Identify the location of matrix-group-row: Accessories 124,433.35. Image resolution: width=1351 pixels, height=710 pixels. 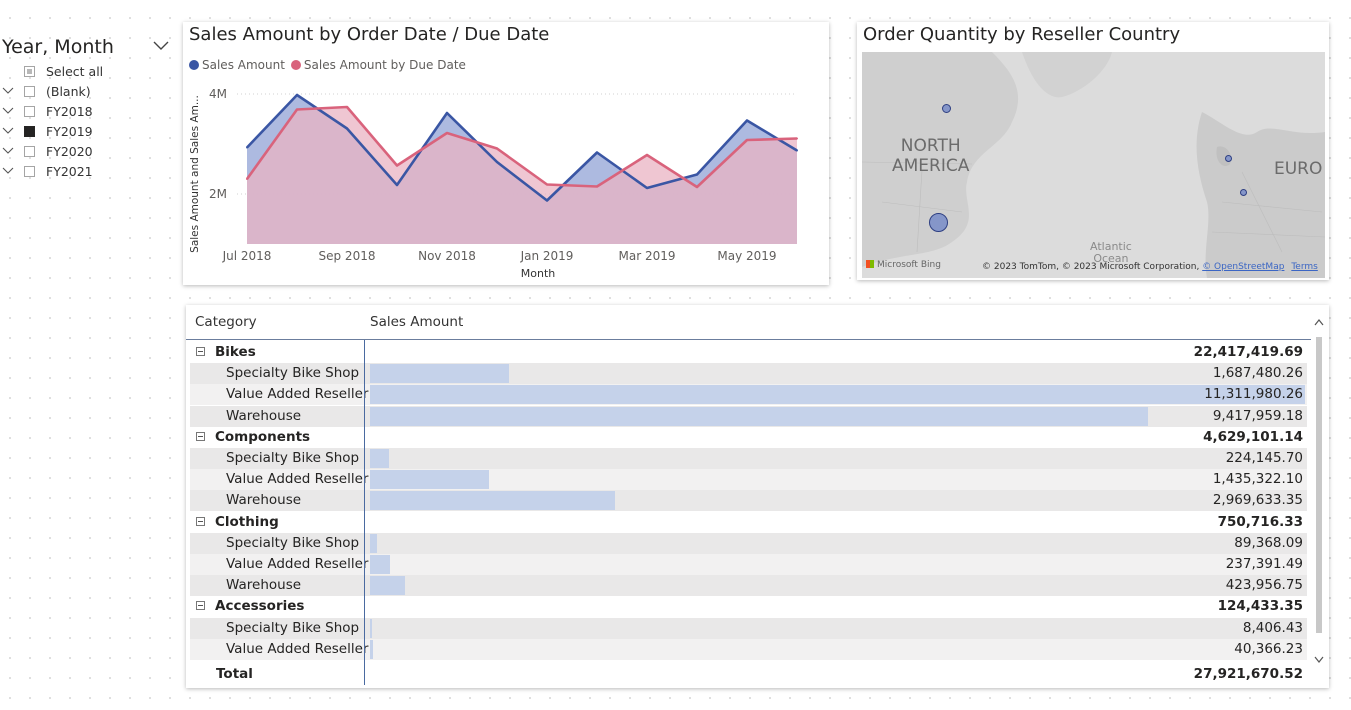
(748, 606).